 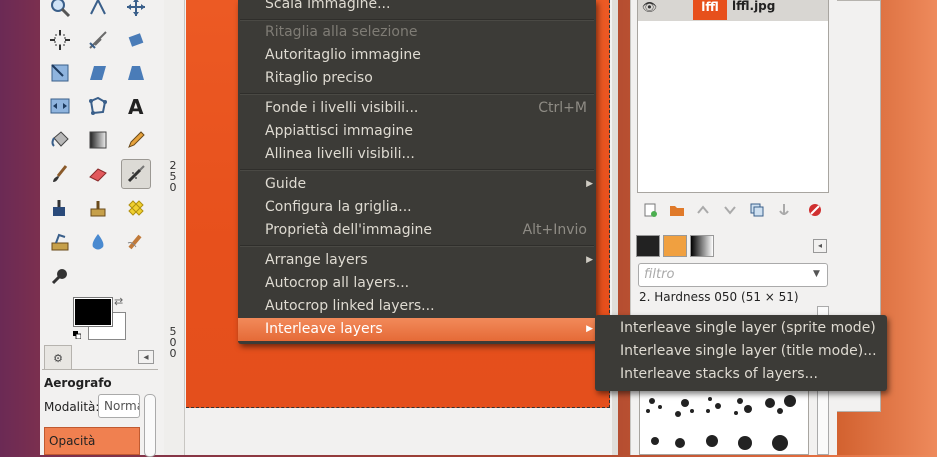 I want to click on move-tool-icon, so click(x=136, y=11).